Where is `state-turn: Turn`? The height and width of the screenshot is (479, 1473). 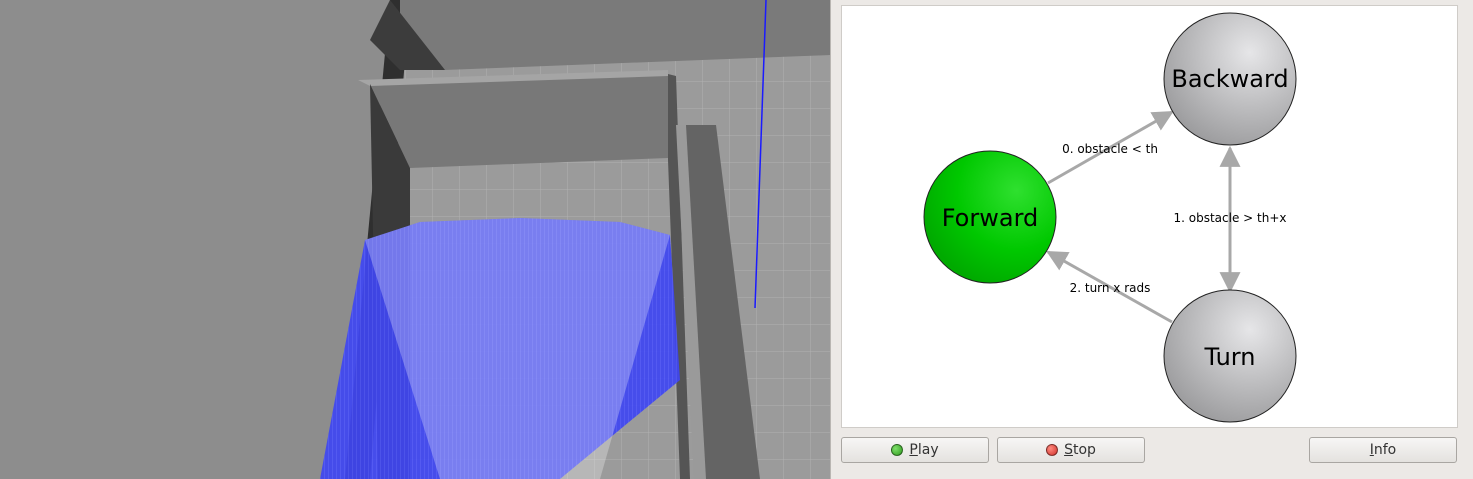
state-turn: Turn is located at coordinates (1230, 356).